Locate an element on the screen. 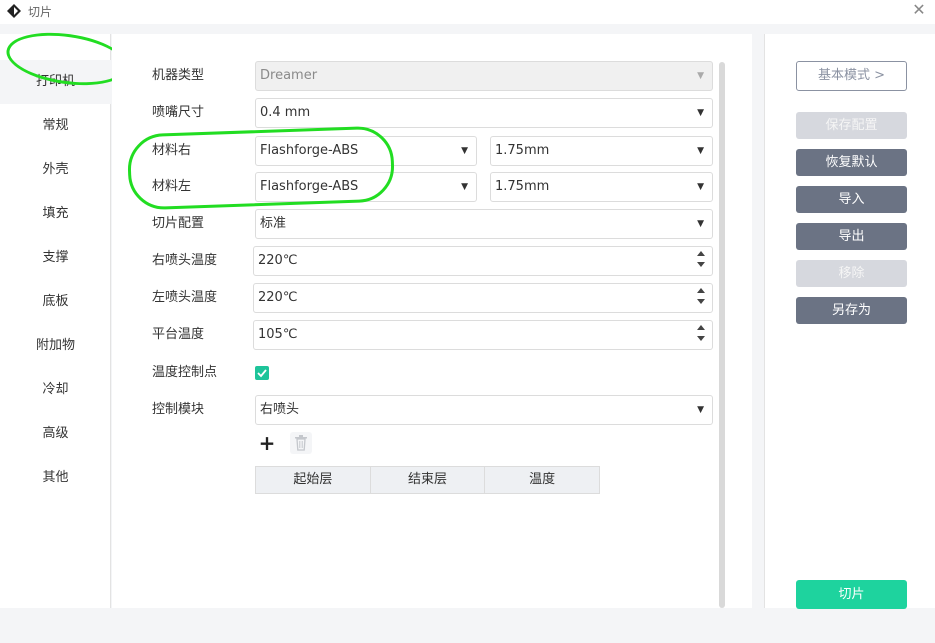  material-left-label: 材料左 is located at coordinates (172, 186).